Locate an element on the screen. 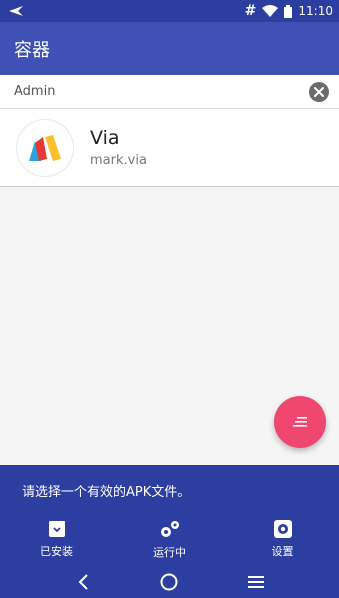  close-icon is located at coordinates (319, 91).